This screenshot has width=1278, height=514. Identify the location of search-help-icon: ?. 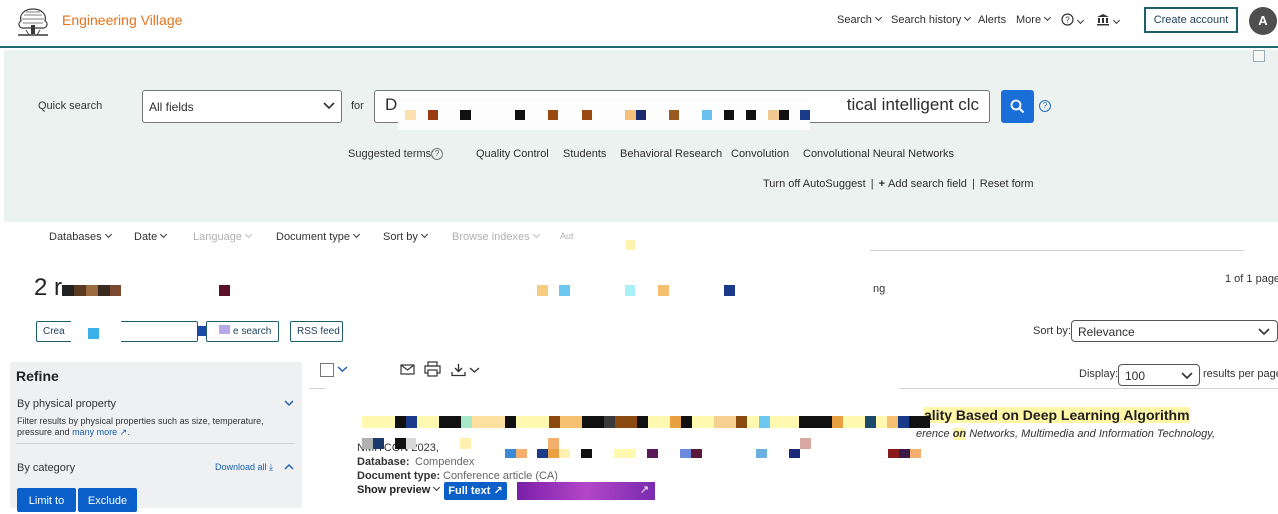
(1045, 106).